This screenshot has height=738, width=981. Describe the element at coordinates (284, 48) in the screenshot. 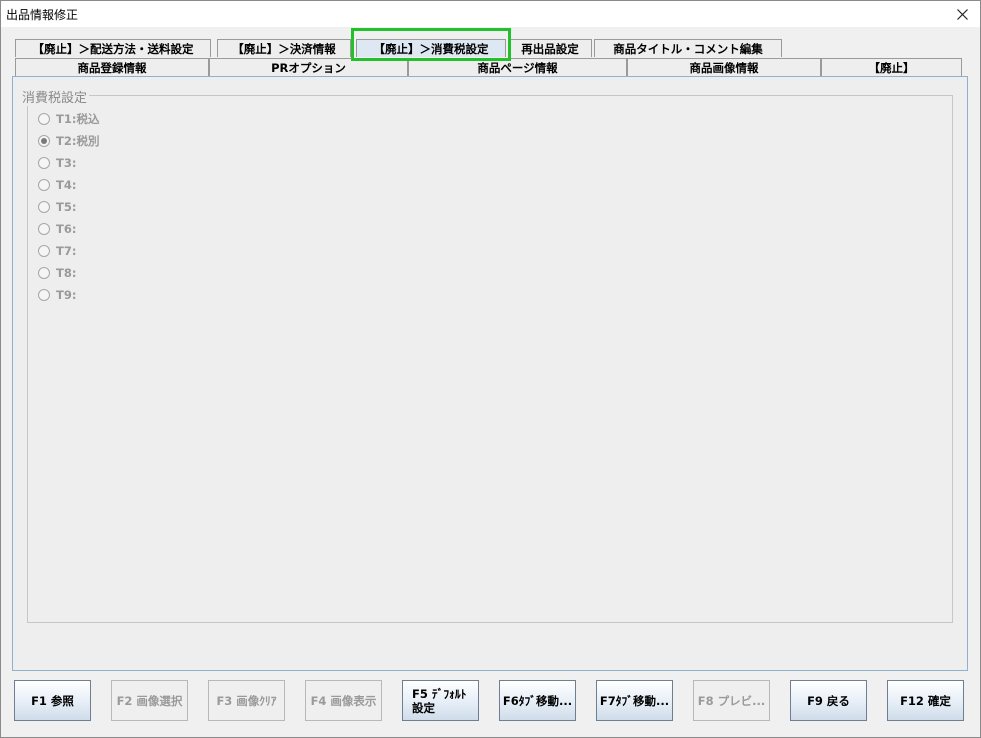

I see `tab-payment-info: 【廃止】＞決済情報` at that location.